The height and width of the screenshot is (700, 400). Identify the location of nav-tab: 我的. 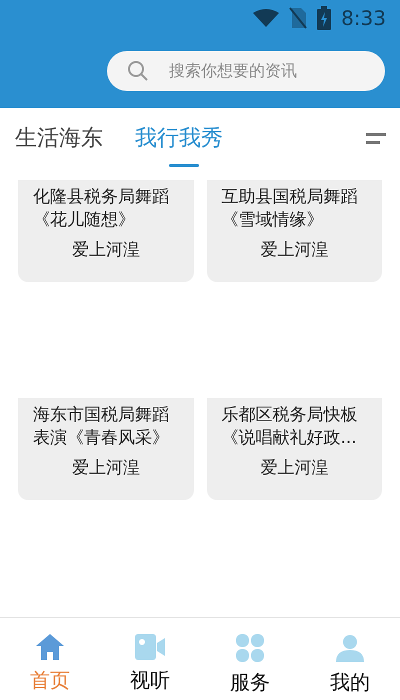
(350, 659).